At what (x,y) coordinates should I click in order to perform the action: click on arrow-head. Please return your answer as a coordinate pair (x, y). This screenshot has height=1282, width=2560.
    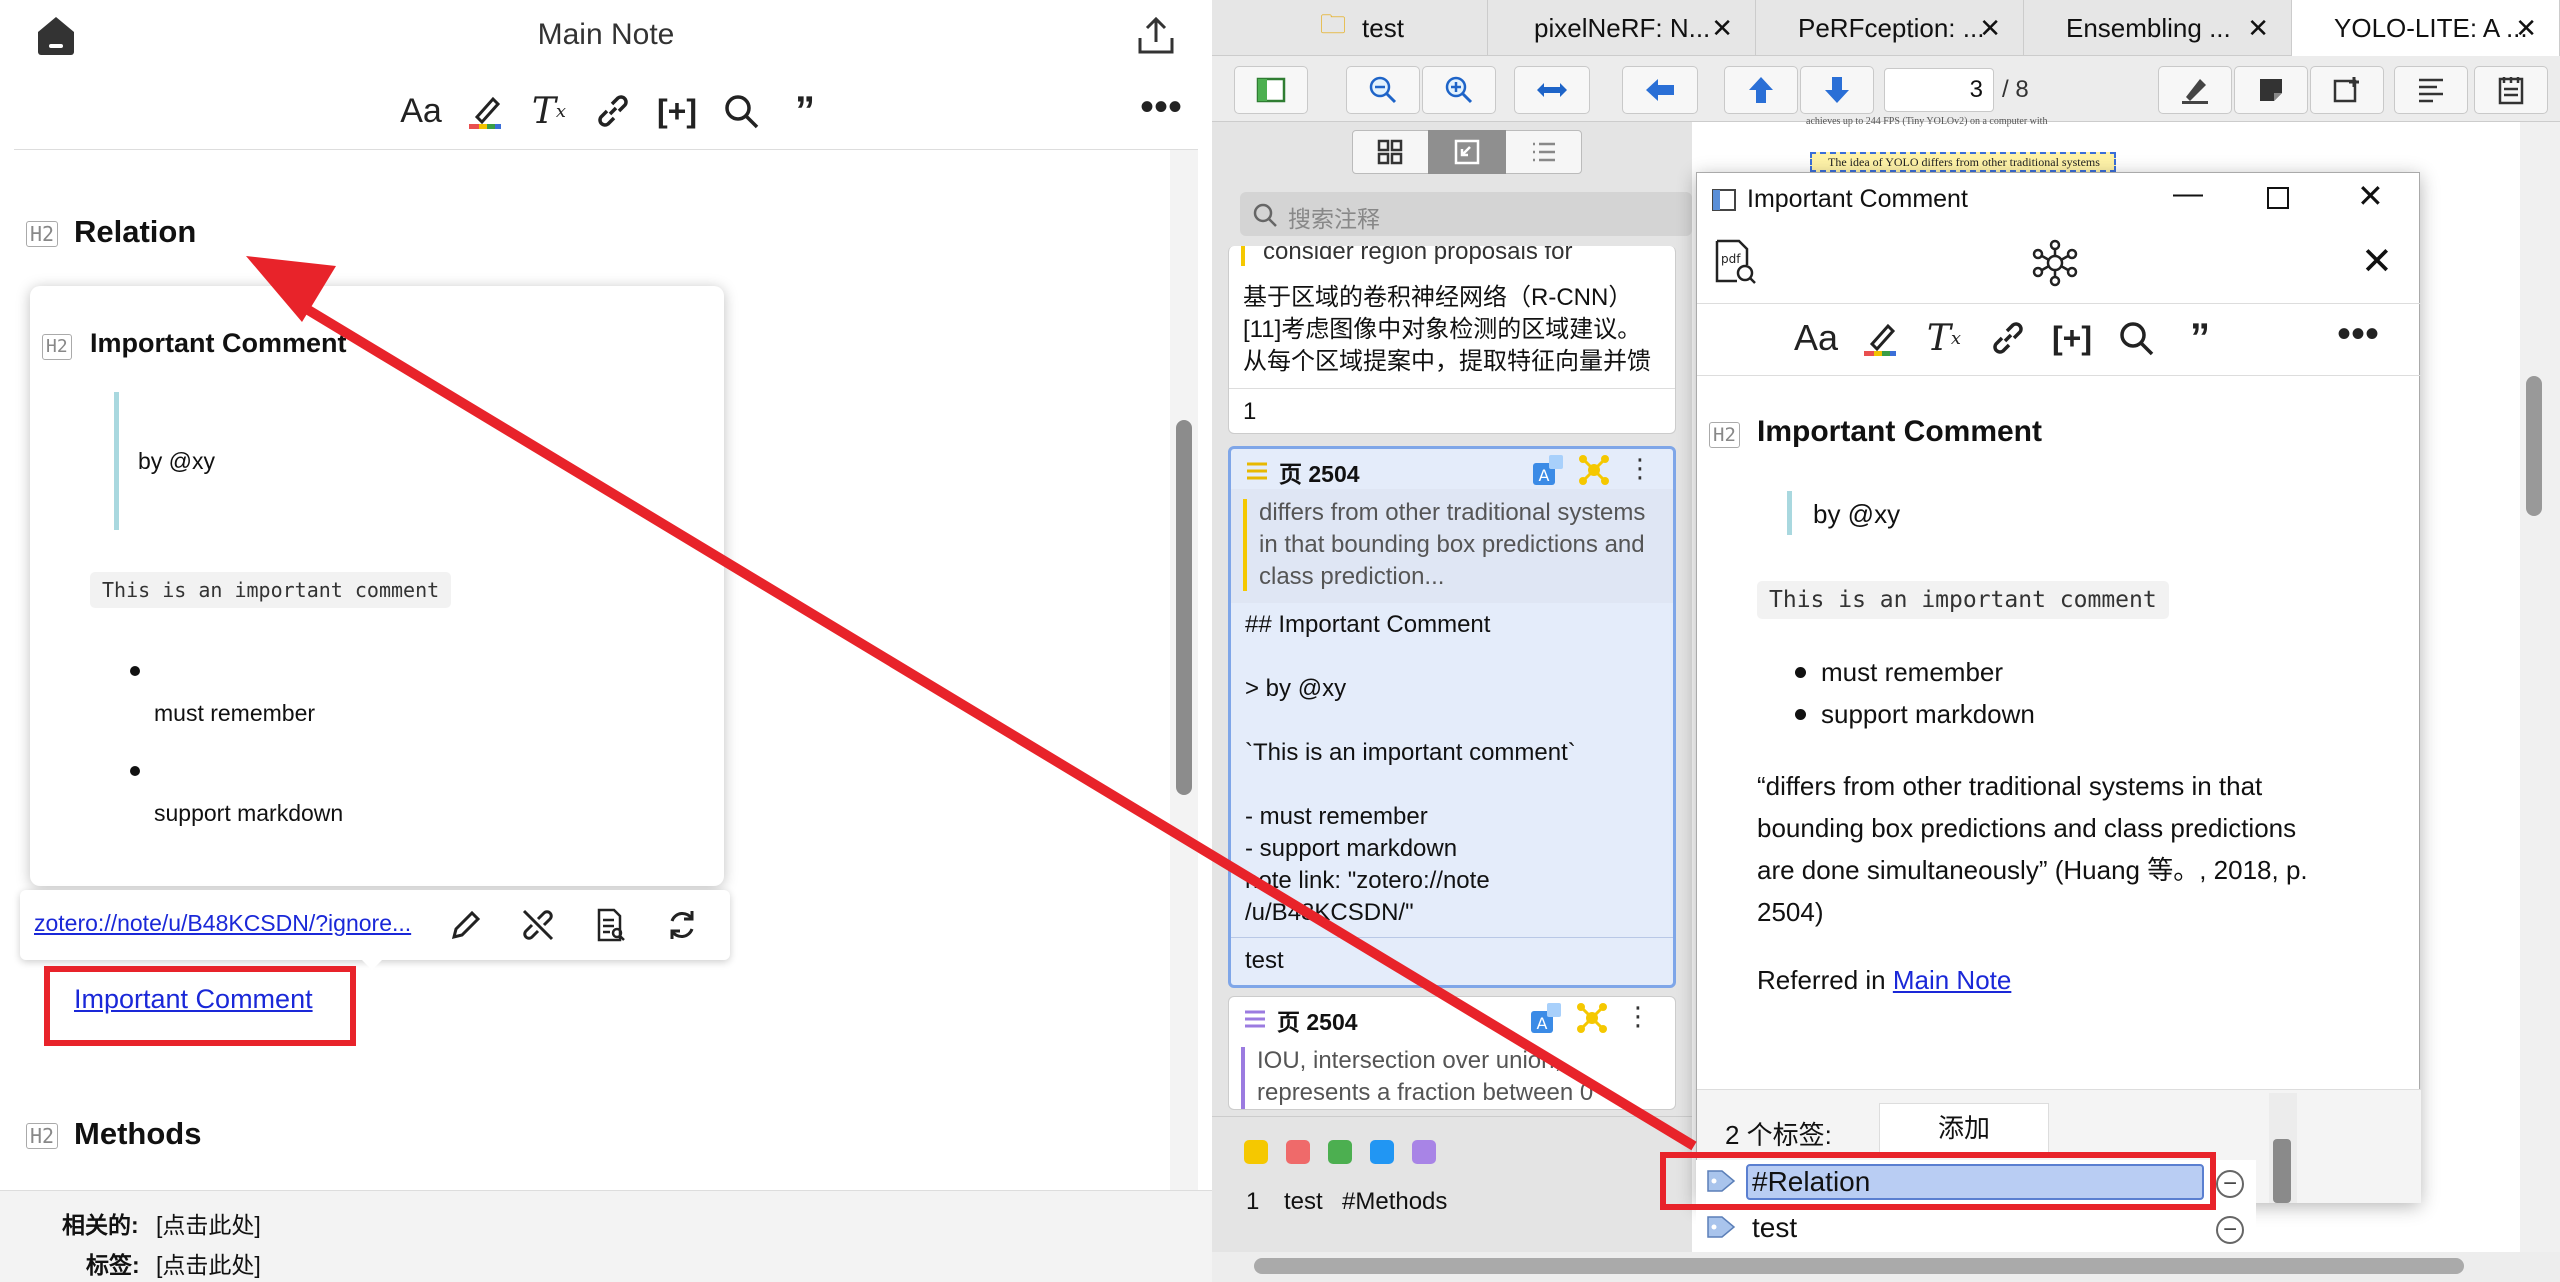
    Looking at the image, I should click on (291, 289).